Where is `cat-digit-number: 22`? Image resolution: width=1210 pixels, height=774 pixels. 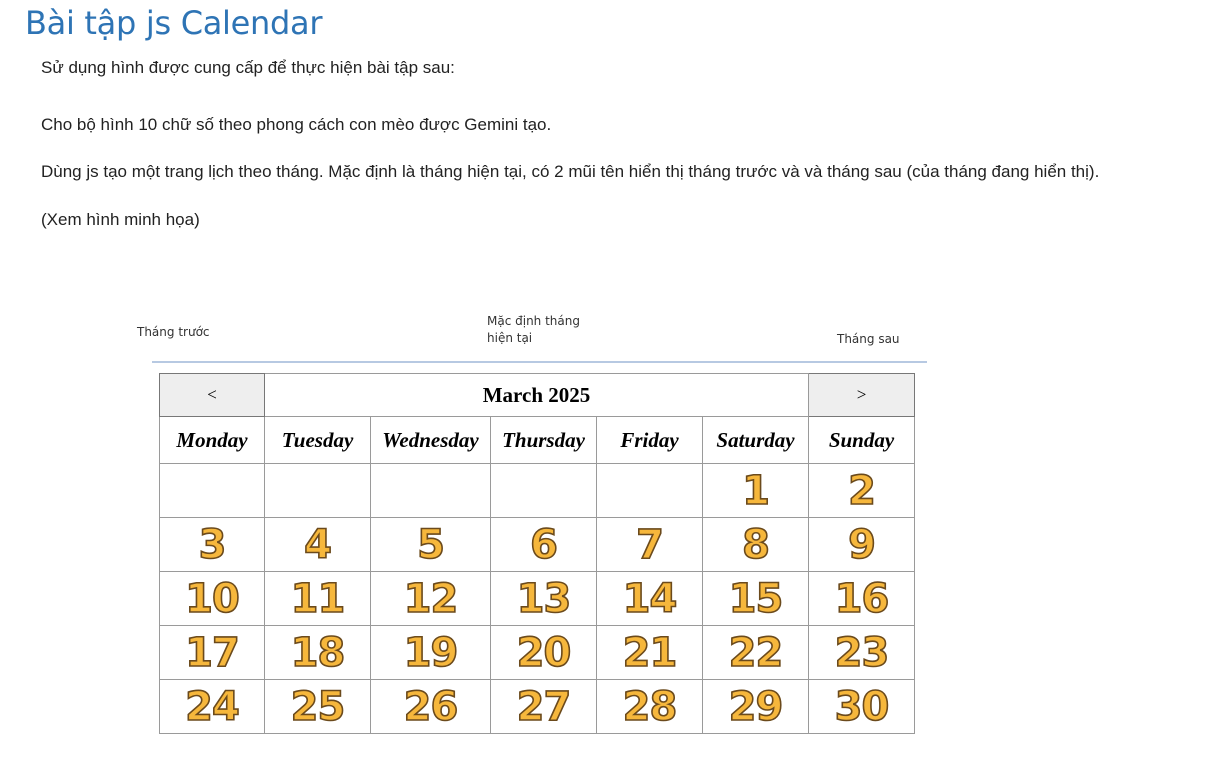
cat-digit-number: 22 is located at coordinates (756, 653).